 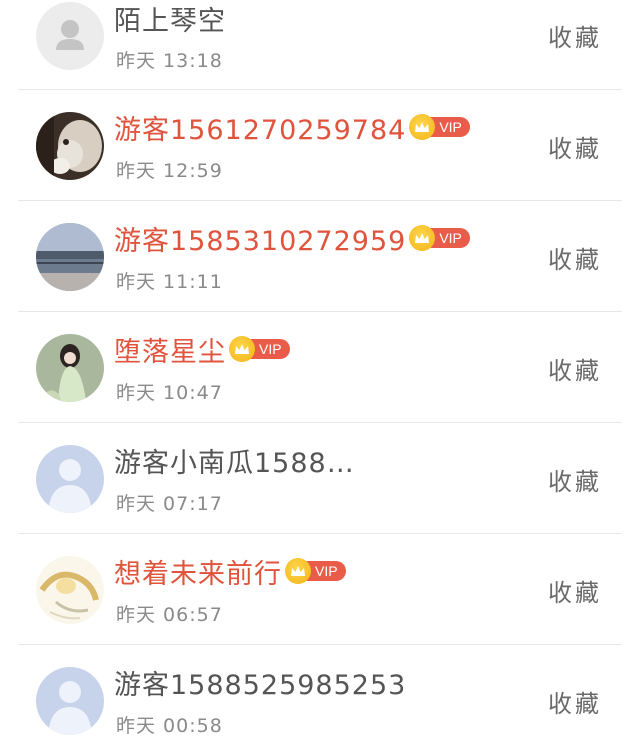 What do you see at coordinates (260, 682) in the screenshot?
I see `user-name: 游客1588525985253` at bounding box center [260, 682].